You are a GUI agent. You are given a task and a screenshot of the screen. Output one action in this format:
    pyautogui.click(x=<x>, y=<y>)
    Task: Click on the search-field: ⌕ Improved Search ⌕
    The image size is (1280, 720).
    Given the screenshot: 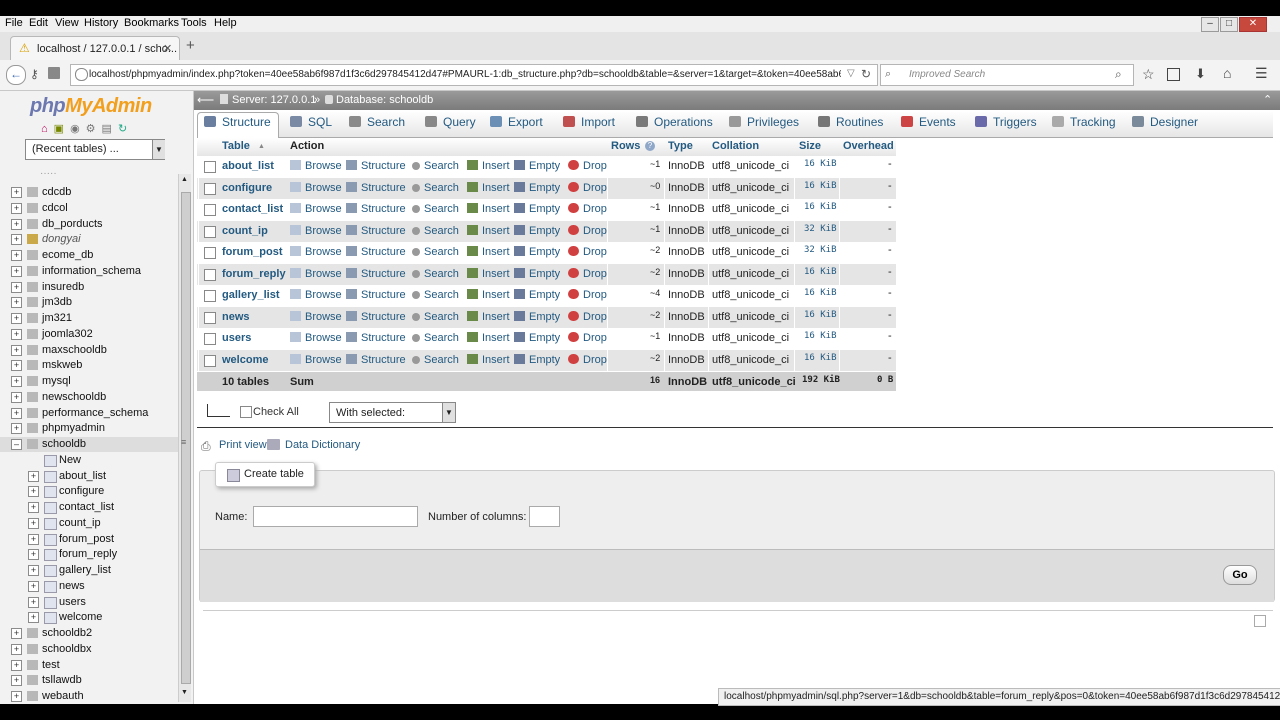 What is the action you would take?
    pyautogui.click(x=1007, y=75)
    